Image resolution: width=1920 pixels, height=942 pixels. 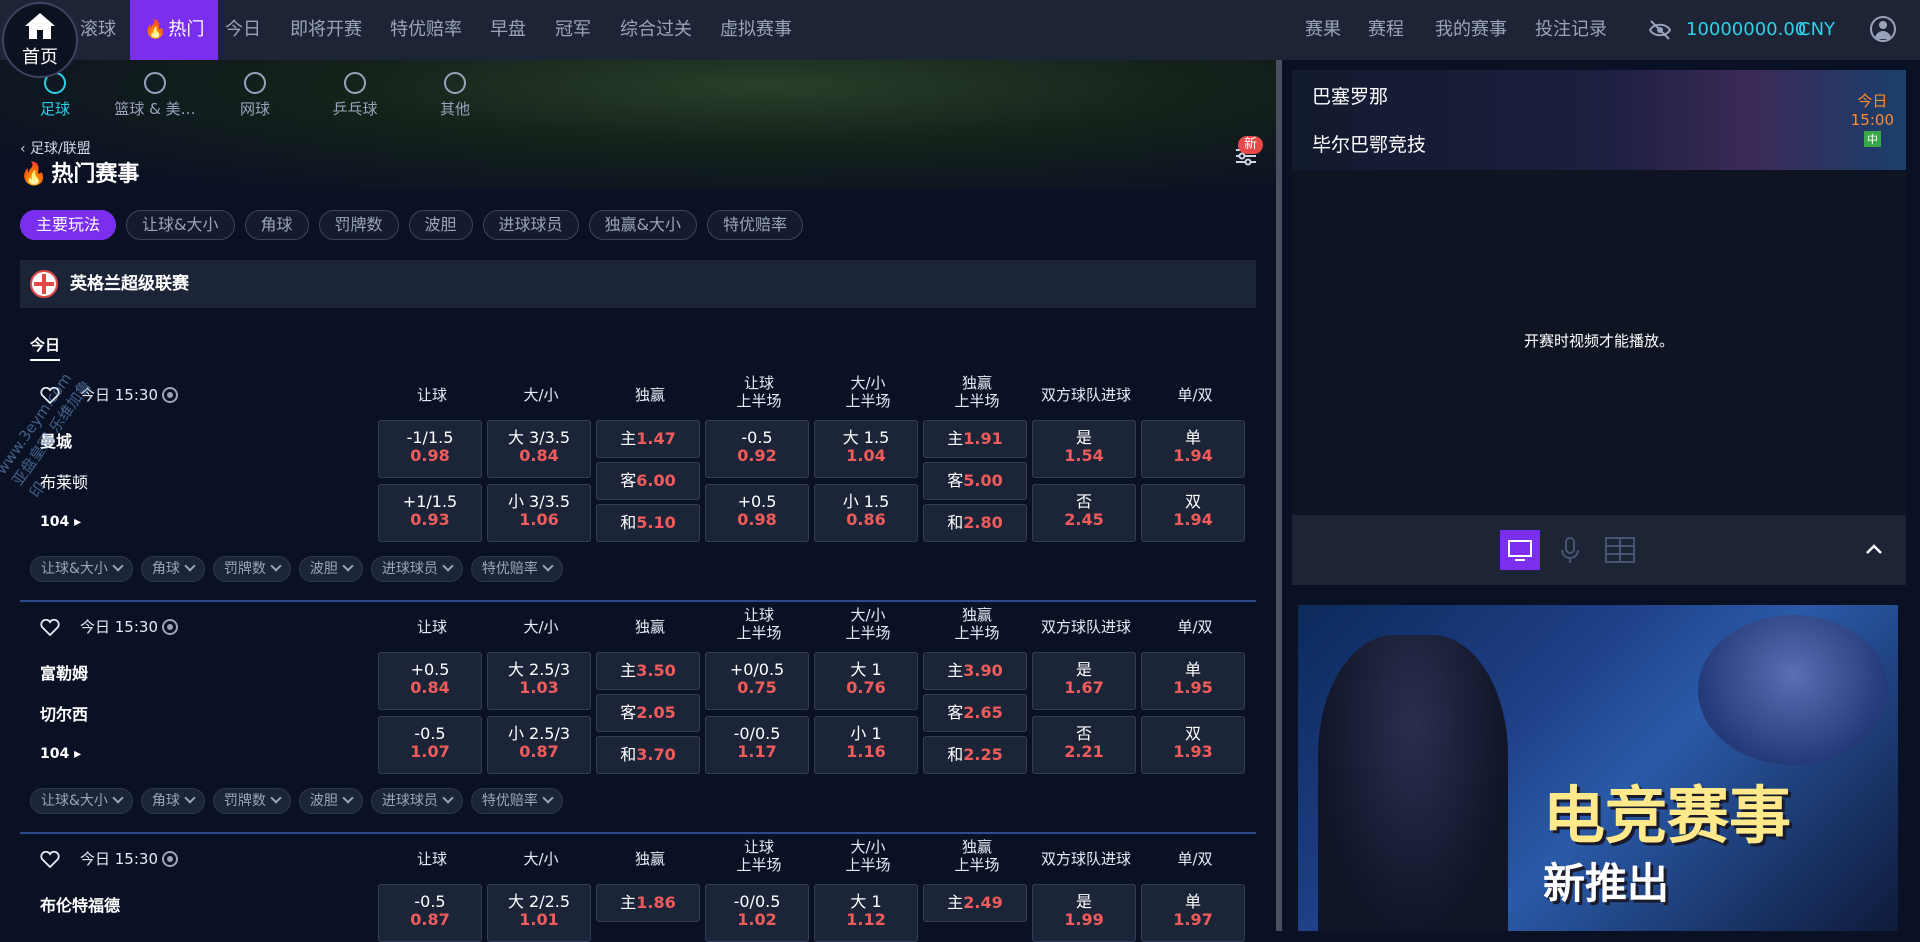 I want to click on odds-cell: 主3.90, so click(x=975, y=671).